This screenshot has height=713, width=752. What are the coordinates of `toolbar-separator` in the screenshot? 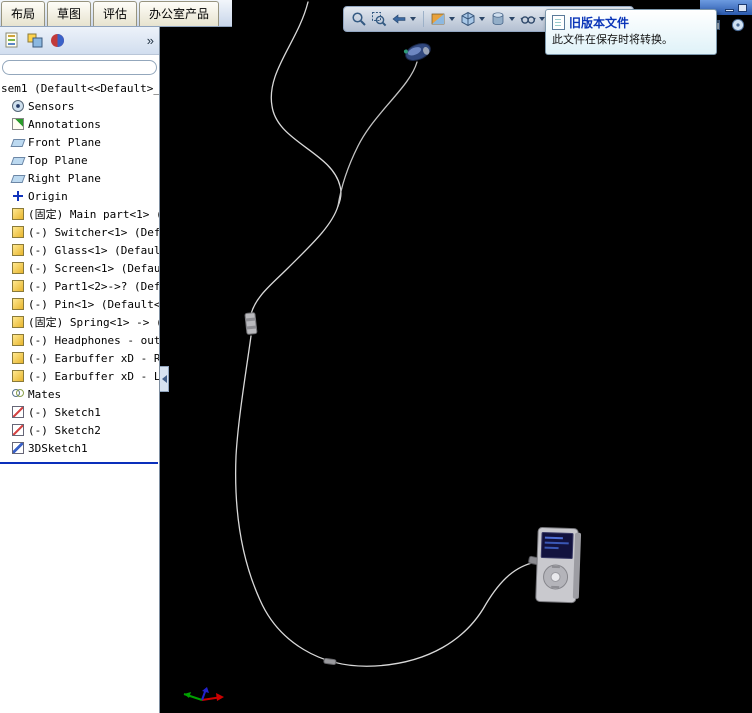 It's located at (423, 19).